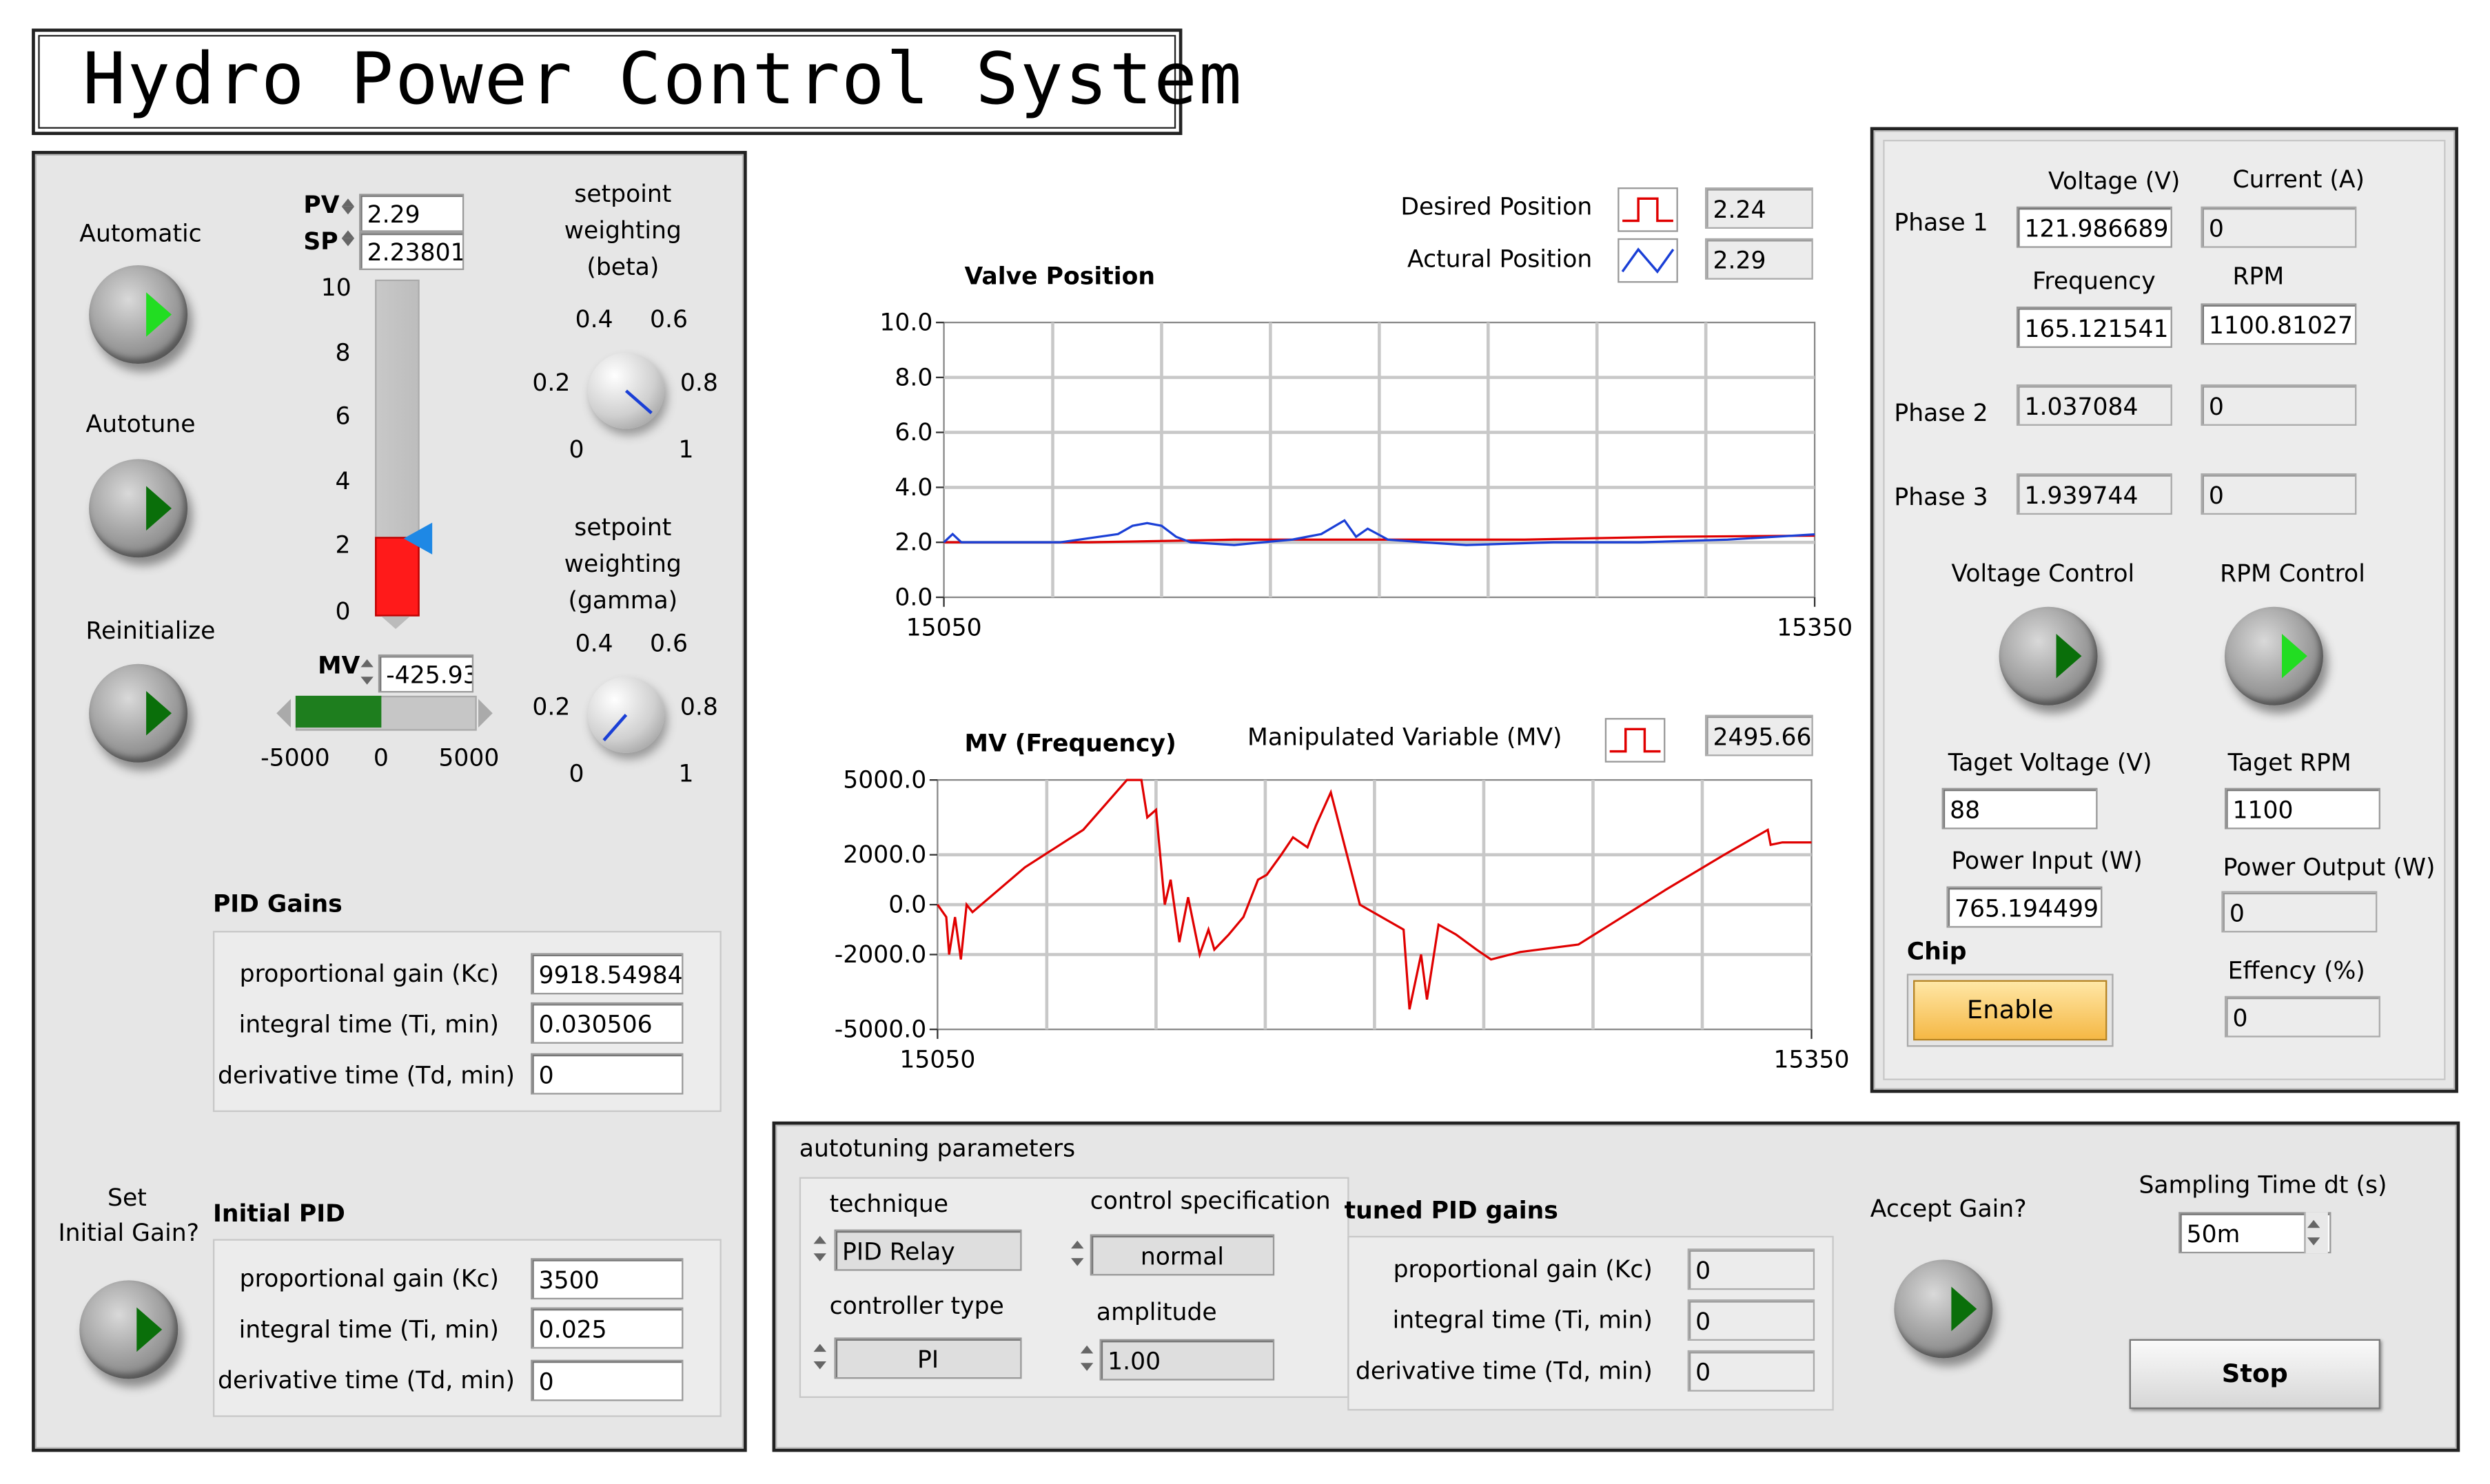 This screenshot has height=1484, width=2490. Describe the element at coordinates (884, 855) in the screenshot. I see `y-tick-label: 2000.0` at that location.